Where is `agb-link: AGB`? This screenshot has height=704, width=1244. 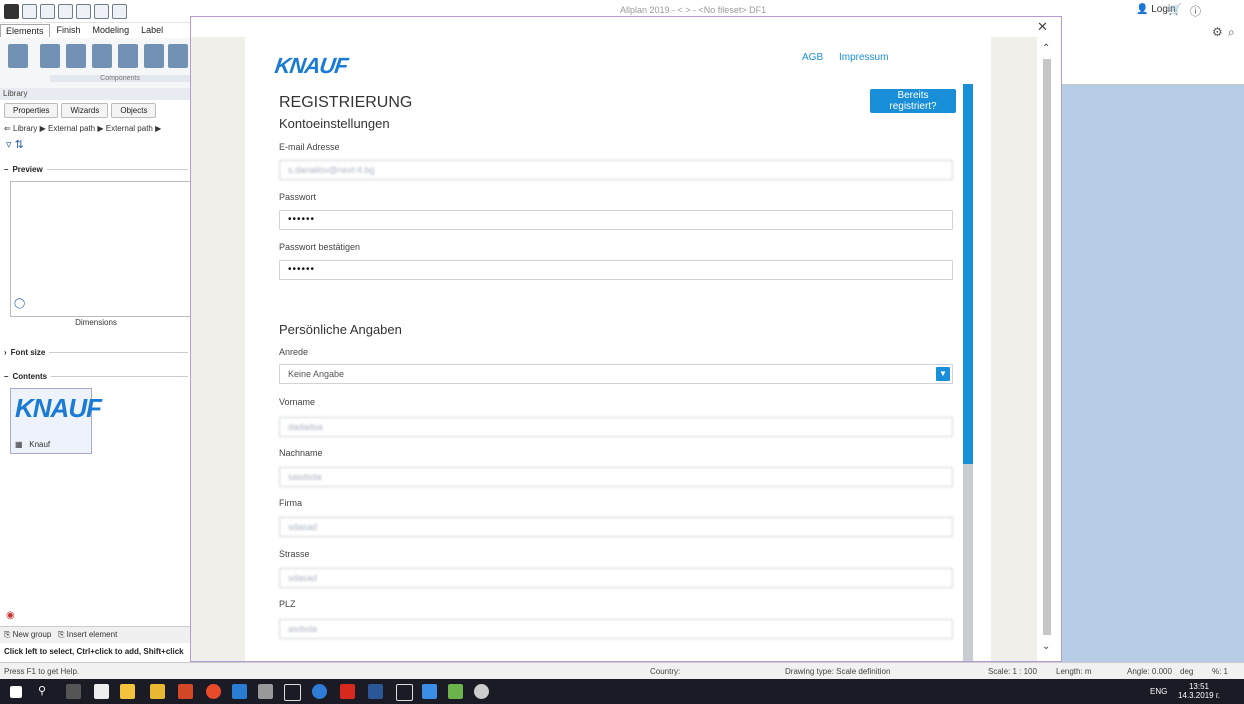 agb-link: AGB is located at coordinates (812, 57).